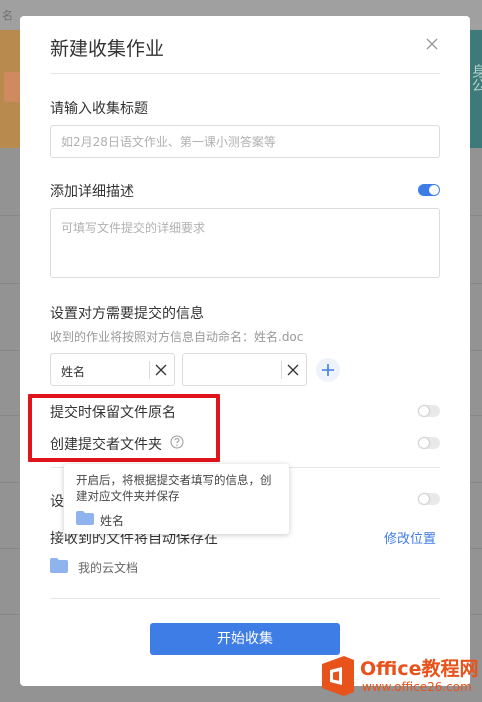 This screenshot has width=482, height=702. What do you see at coordinates (432, 44) in the screenshot?
I see `close-icon` at bounding box center [432, 44].